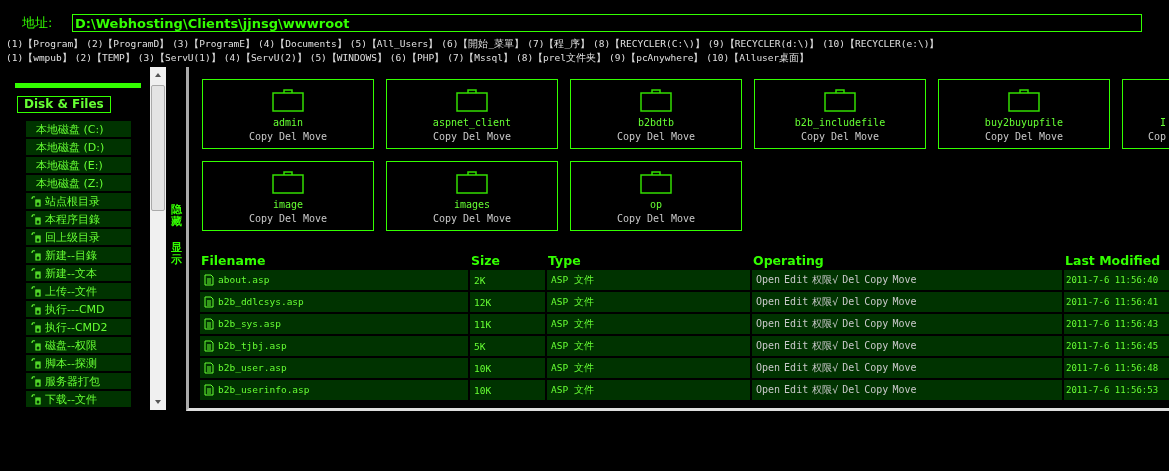  Describe the element at coordinates (214, 44) in the screenshot. I see `shortcut-link: (3)【ProgramE】` at that location.